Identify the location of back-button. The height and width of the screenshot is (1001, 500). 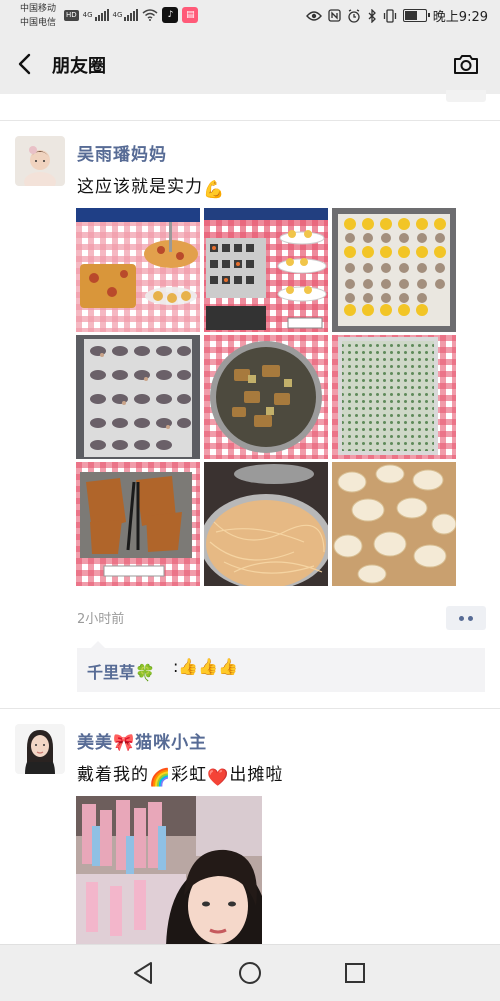
(24, 64).